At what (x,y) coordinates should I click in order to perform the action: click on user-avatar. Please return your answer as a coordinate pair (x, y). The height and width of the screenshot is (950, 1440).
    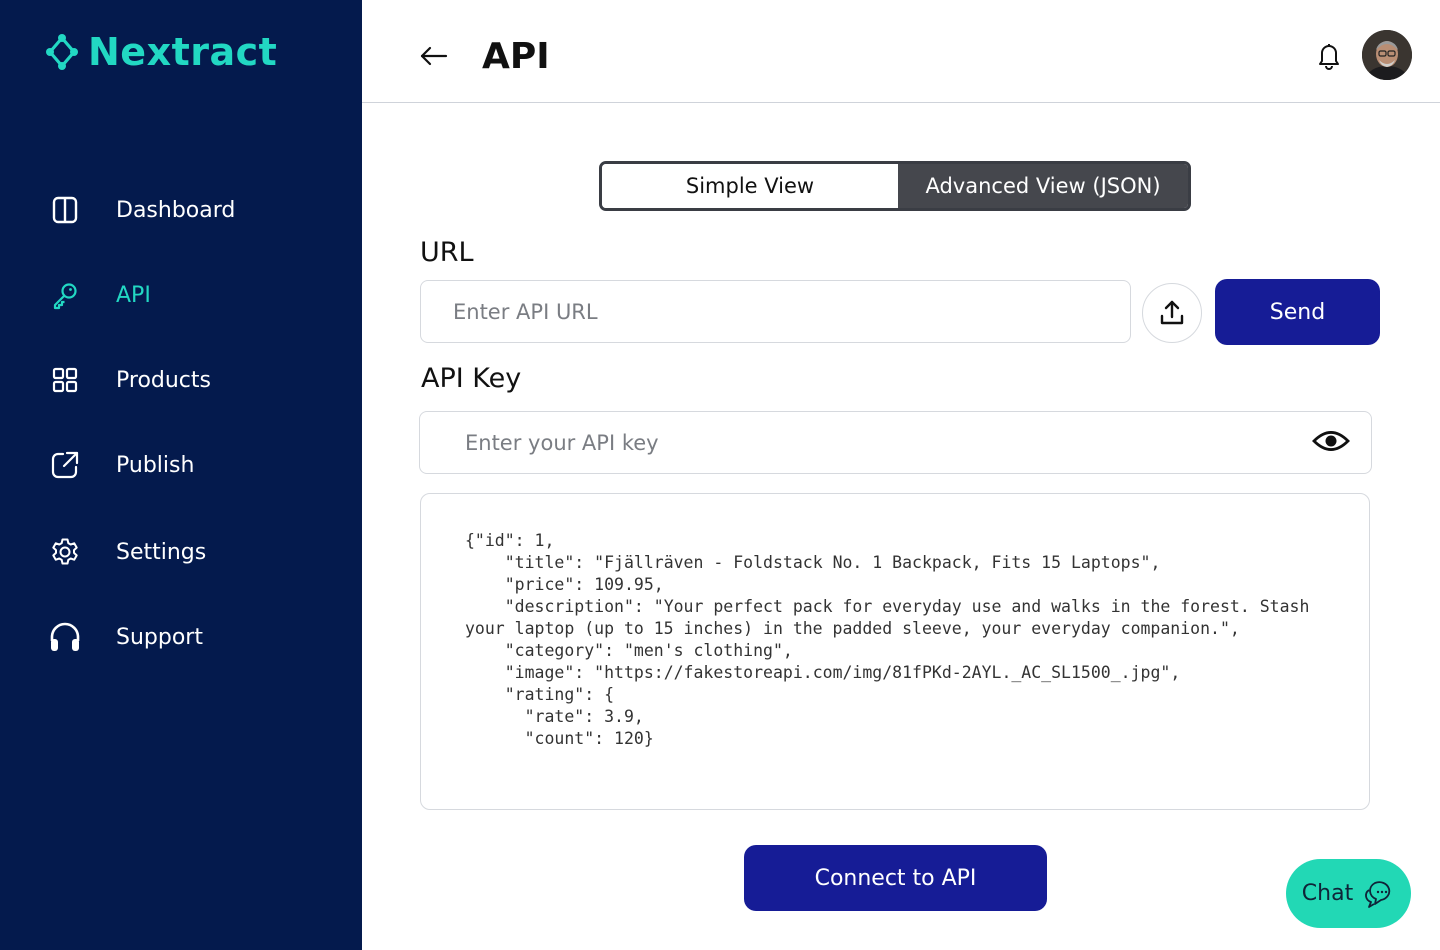
    Looking at the image, I should click on (1387, 55).